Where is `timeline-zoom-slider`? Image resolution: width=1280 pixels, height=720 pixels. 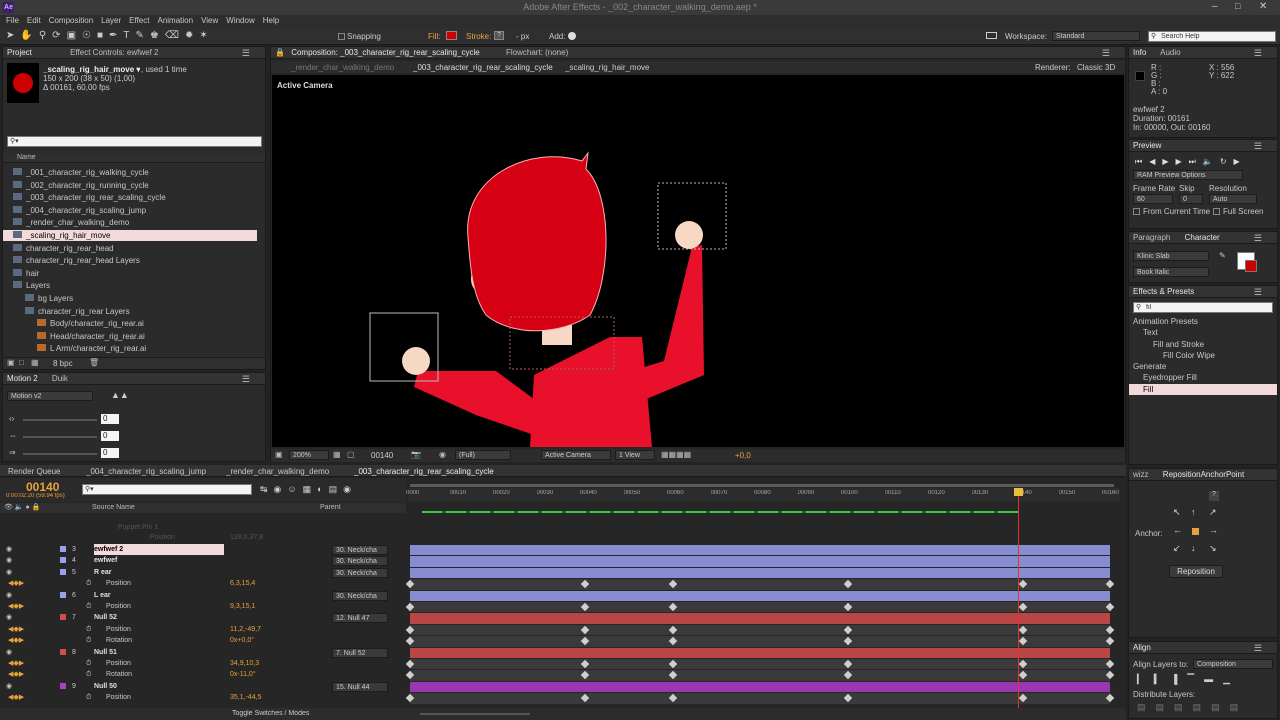
timeline-zoom-slider is located at coordinates (475, 714).